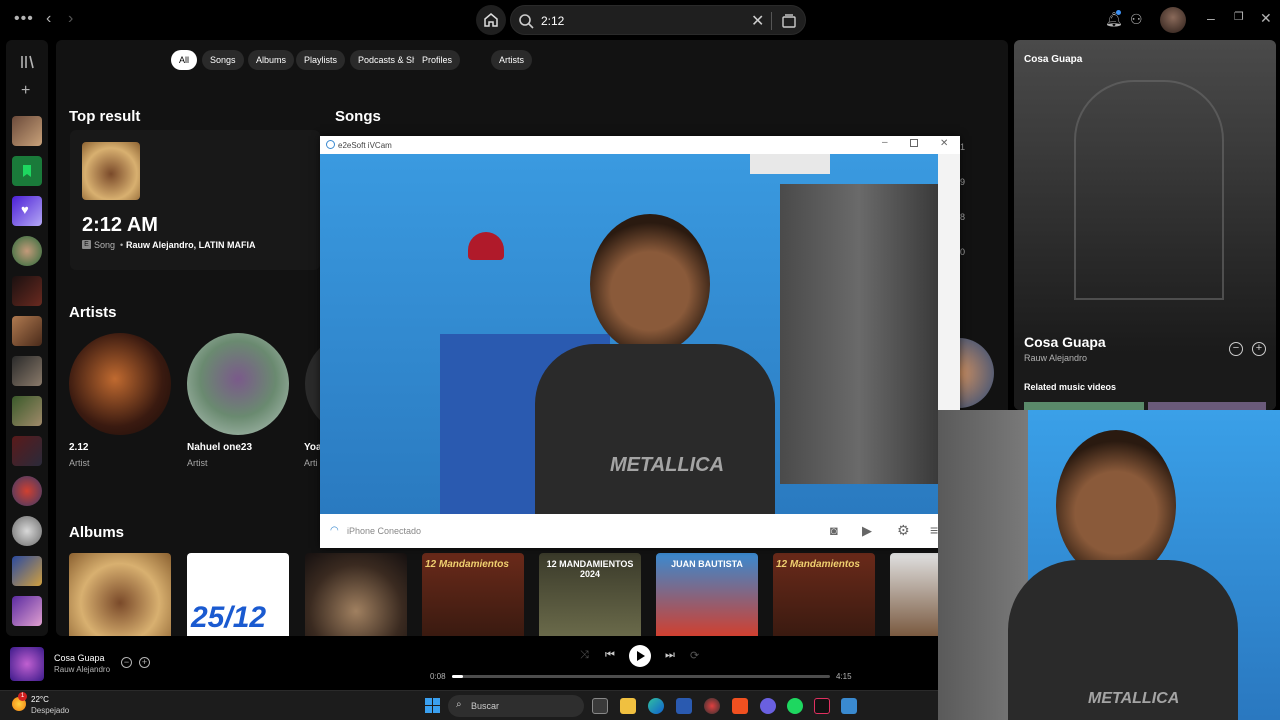  What do you see at coordinates (641, 676) in the screenshot?
I see `progress-bar` at bounding box center [641, 676].